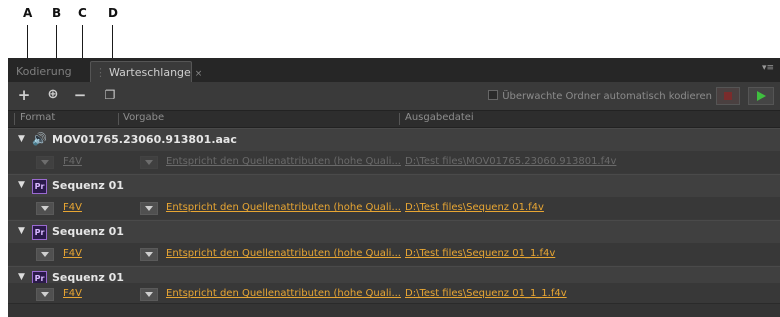  What do you see at coordinates (585, 253) in the screenshot?
I see `output-file-value: D:\Test files\Sequenz 01_1.f4v` at bounding box center [585, 253].